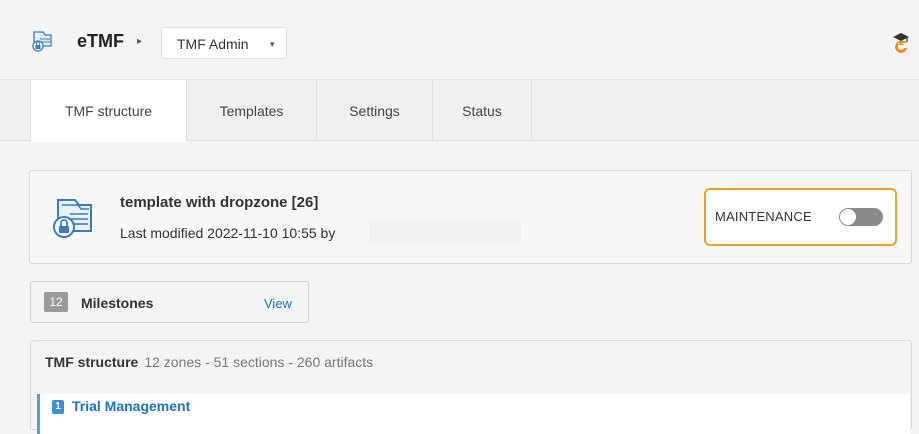  What do you see at coordinates (140, 41) in the screenshot?
I see `caret-right-icon: ▸` at bounding box center [140, 41].